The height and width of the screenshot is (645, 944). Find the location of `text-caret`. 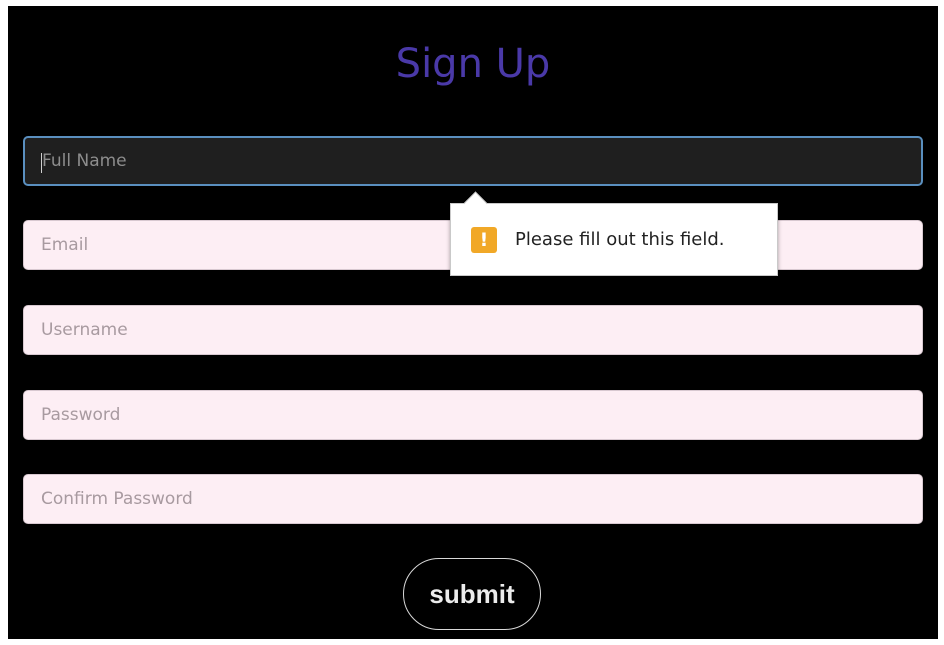

text-caret is located at coordinates (41, 163).